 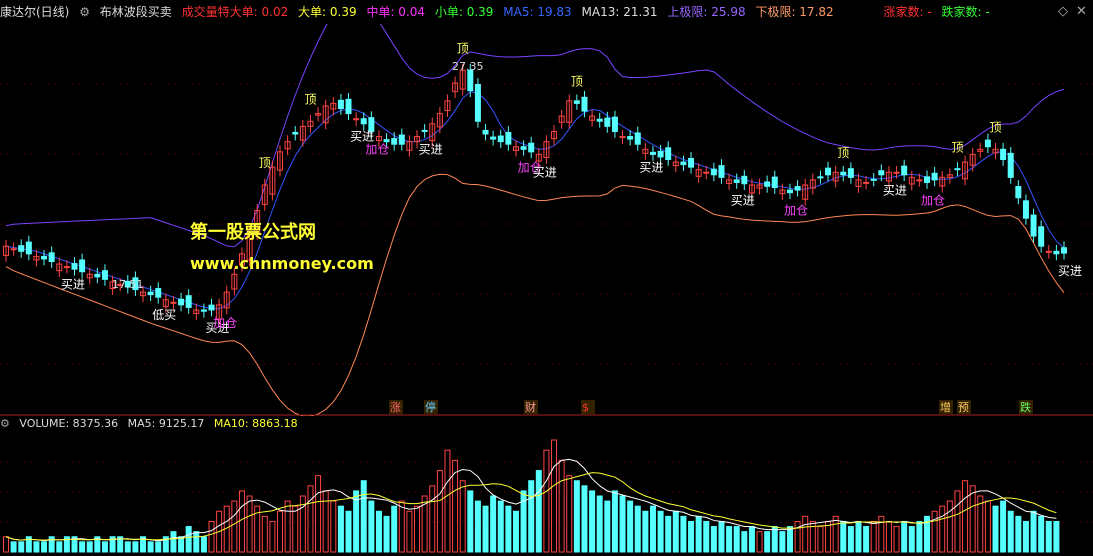 I want to click on ma5-value: MA5: 19.83, so click(x=537, y=12).